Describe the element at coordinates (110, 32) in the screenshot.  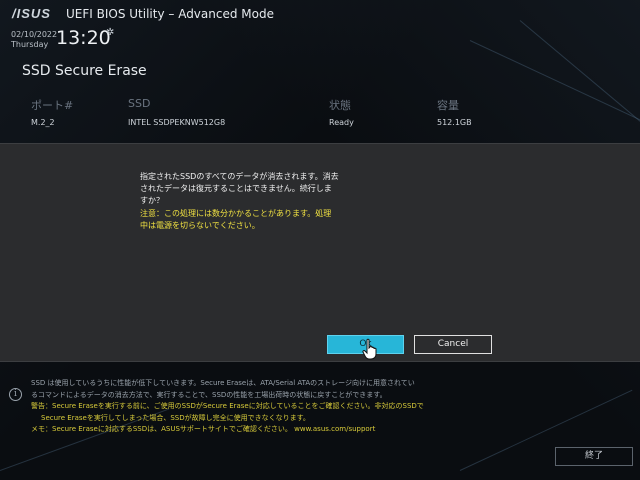
I see `gear-icon: ✲` at that location.